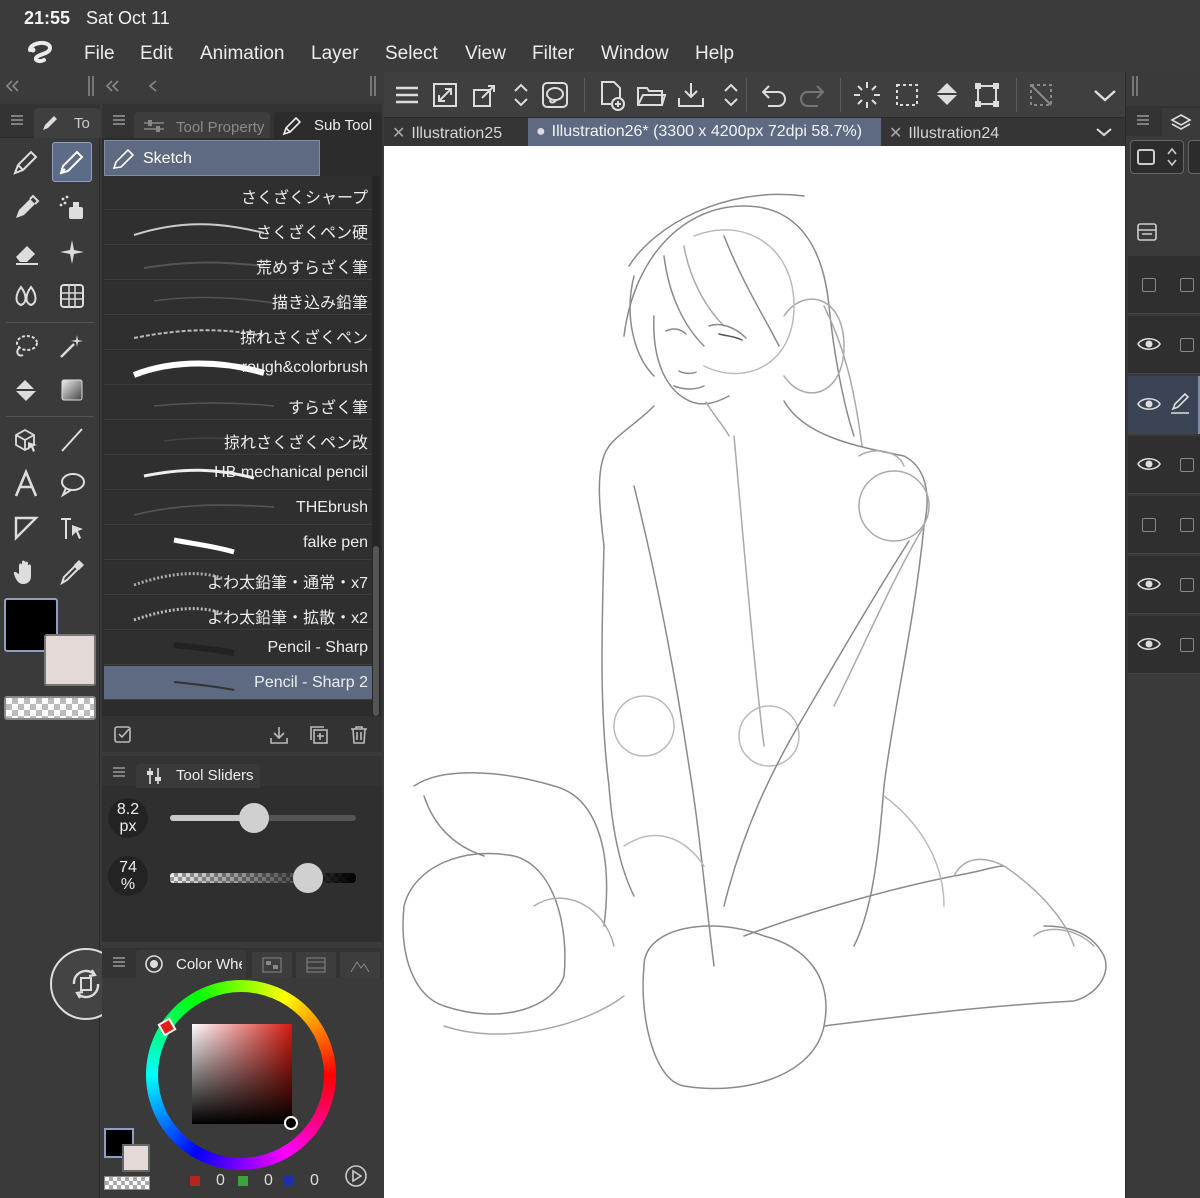  Describe the element at coordinates (26, 440) in the screenshot. I see `object-select-tool-icon` at that location.